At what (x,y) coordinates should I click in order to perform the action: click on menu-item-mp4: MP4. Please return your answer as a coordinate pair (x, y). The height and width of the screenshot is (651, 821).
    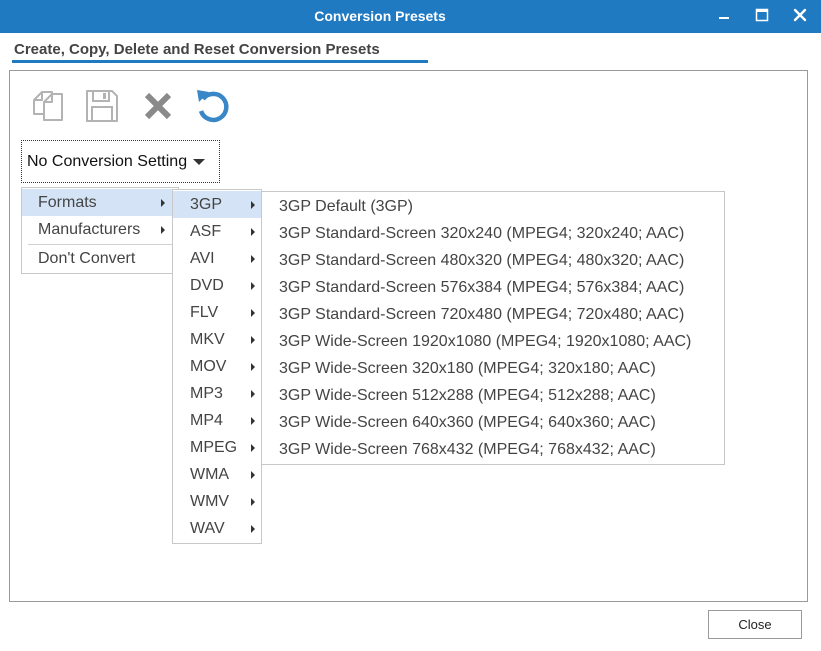
    Looking at the image, I should click on (217, 420).